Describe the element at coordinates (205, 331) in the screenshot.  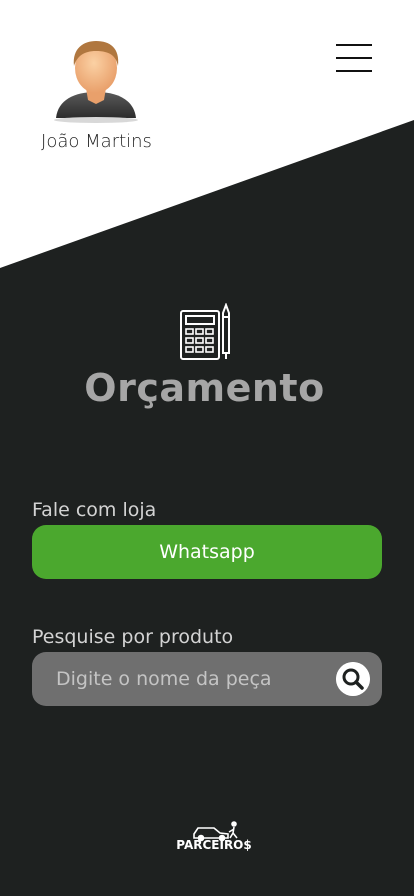
I see `calculator-pencil-icon` at that location.